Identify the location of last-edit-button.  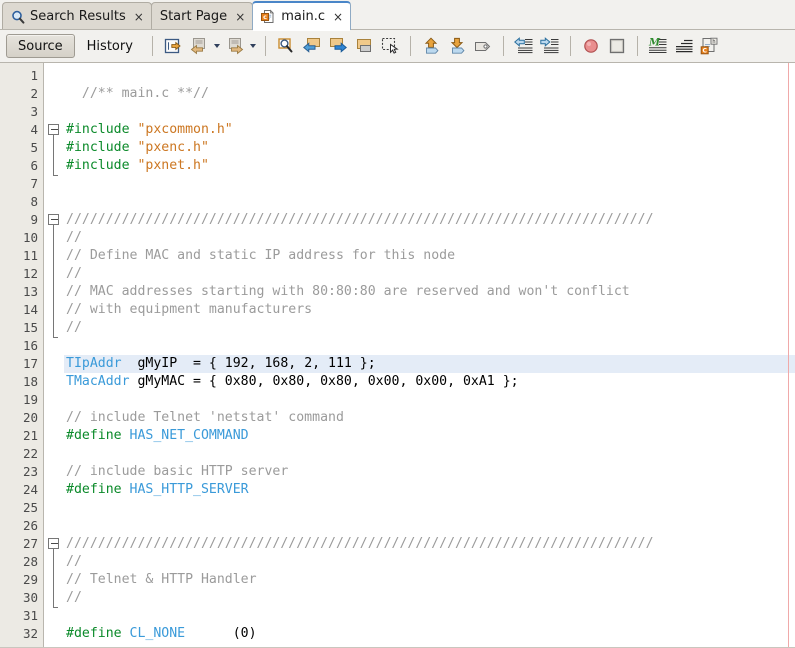
(173, 46).